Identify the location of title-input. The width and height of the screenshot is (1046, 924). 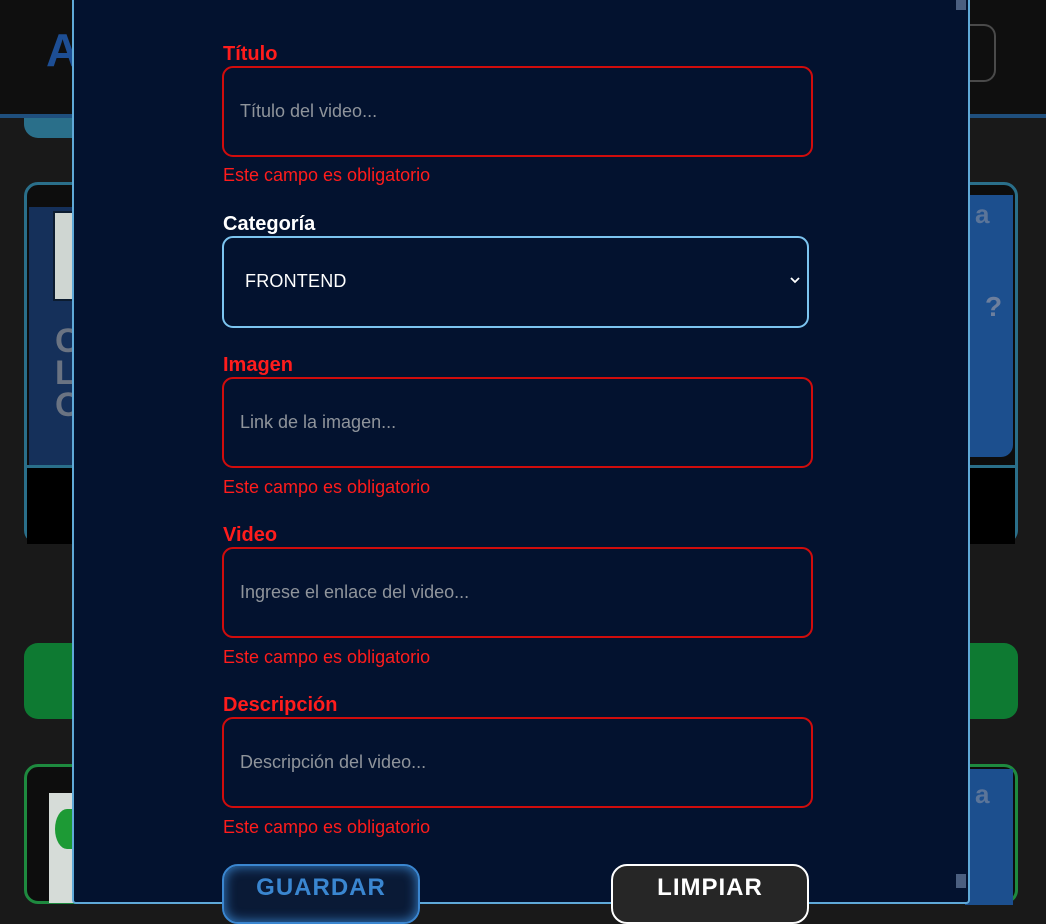
(517, 111).